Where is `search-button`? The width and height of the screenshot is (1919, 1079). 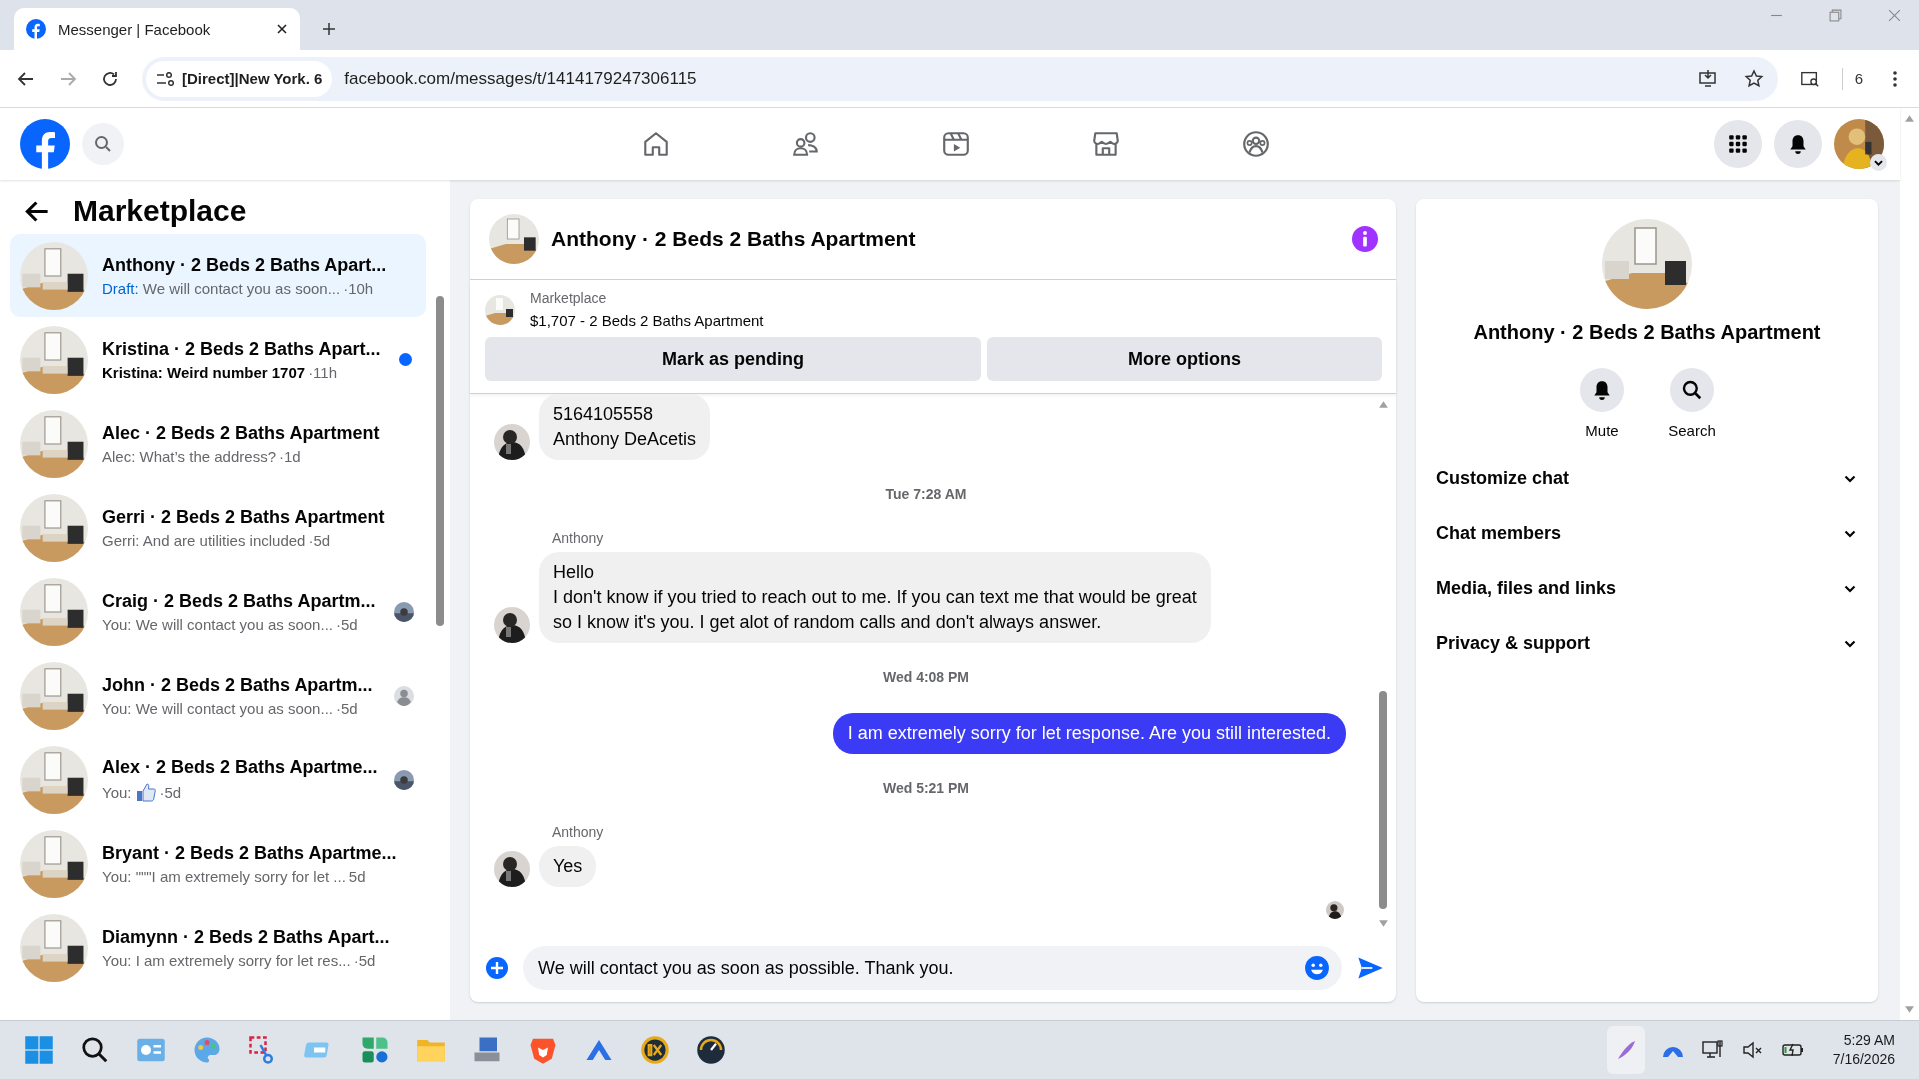
search-button is located at coordinates (103, 144).